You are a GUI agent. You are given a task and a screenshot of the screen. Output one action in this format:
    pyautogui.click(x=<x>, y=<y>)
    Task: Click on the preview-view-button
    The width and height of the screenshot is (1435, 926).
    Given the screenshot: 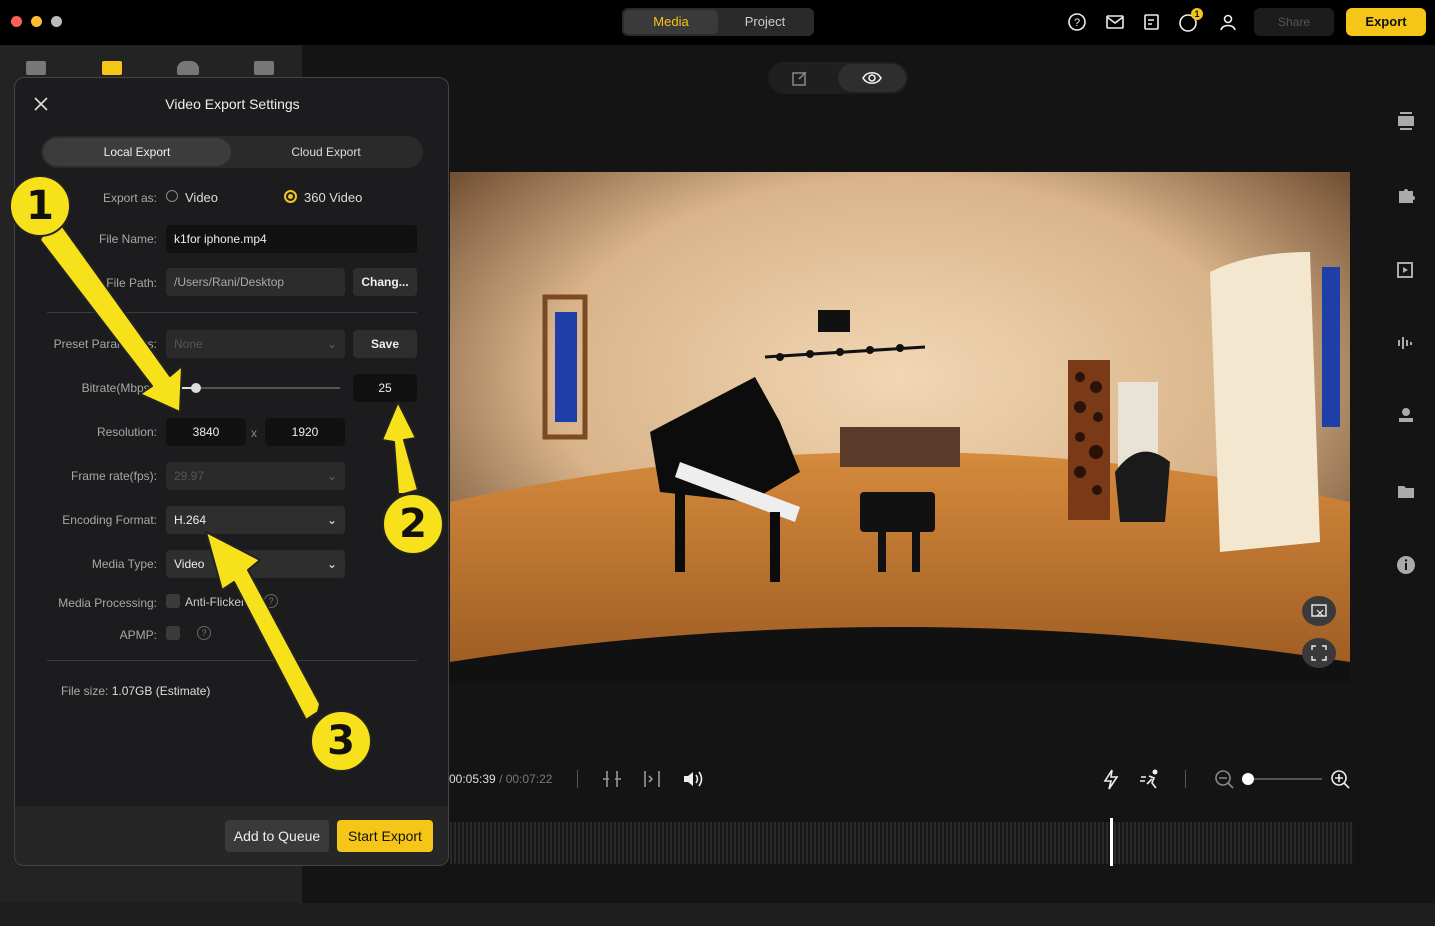 What is the action you would take?
    pyautogui.click(x=872, y=78)
    